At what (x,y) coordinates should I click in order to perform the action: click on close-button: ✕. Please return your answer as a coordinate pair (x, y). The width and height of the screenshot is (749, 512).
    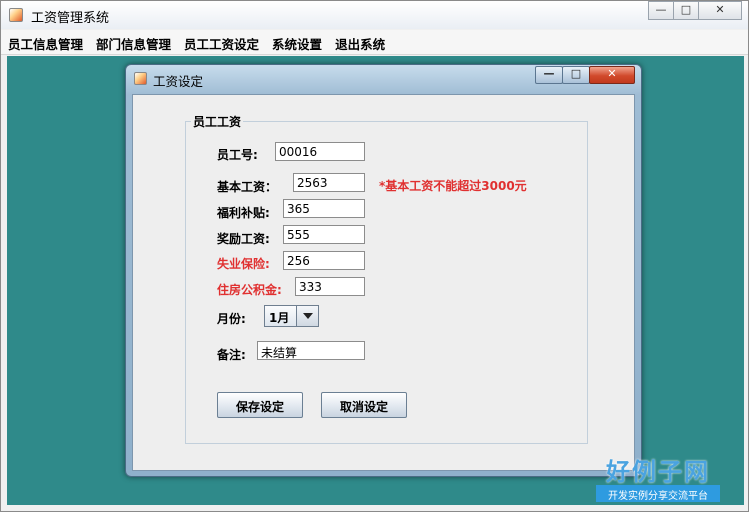
    Looking at the image, I should click on (720, 10).